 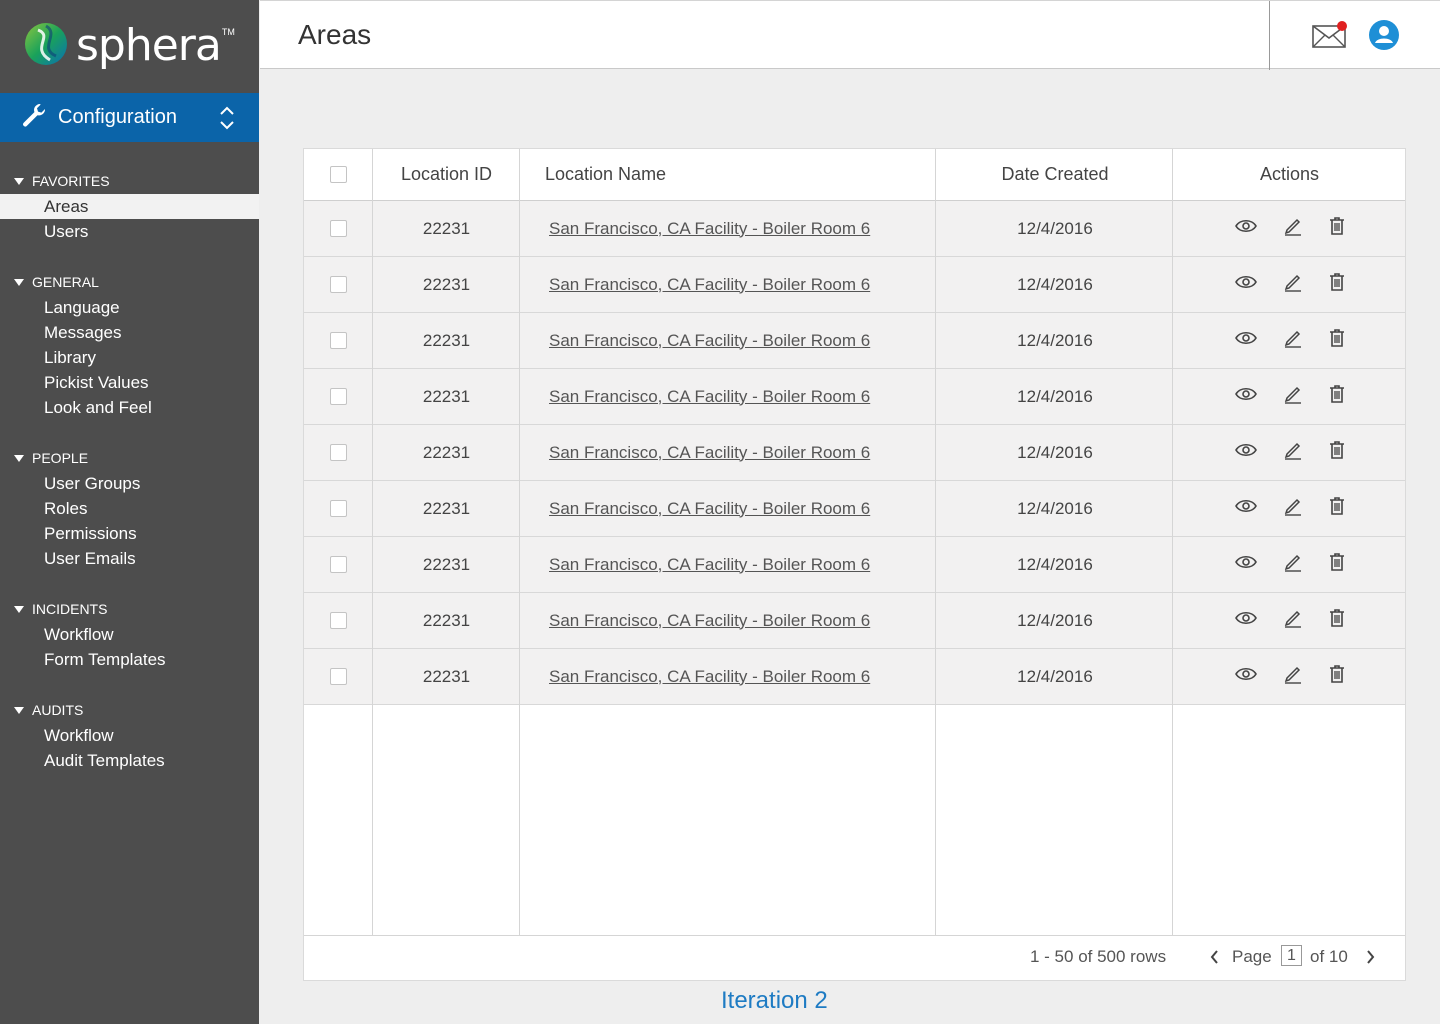 What do you see at coordinates (129, 231) in the screenshot?
I see `sidebar-item-users: Users` at bounding box center [129, 231].